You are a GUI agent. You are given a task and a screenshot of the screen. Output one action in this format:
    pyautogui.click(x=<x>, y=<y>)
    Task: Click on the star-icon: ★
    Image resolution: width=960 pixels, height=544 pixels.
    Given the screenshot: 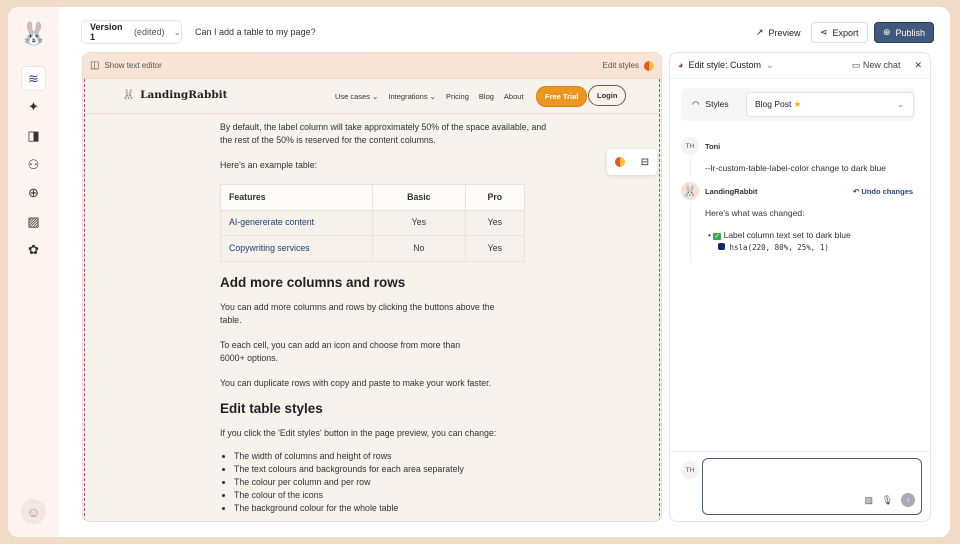 What is the action you would take?
    pyautogui.click(x=797, y=104)
    